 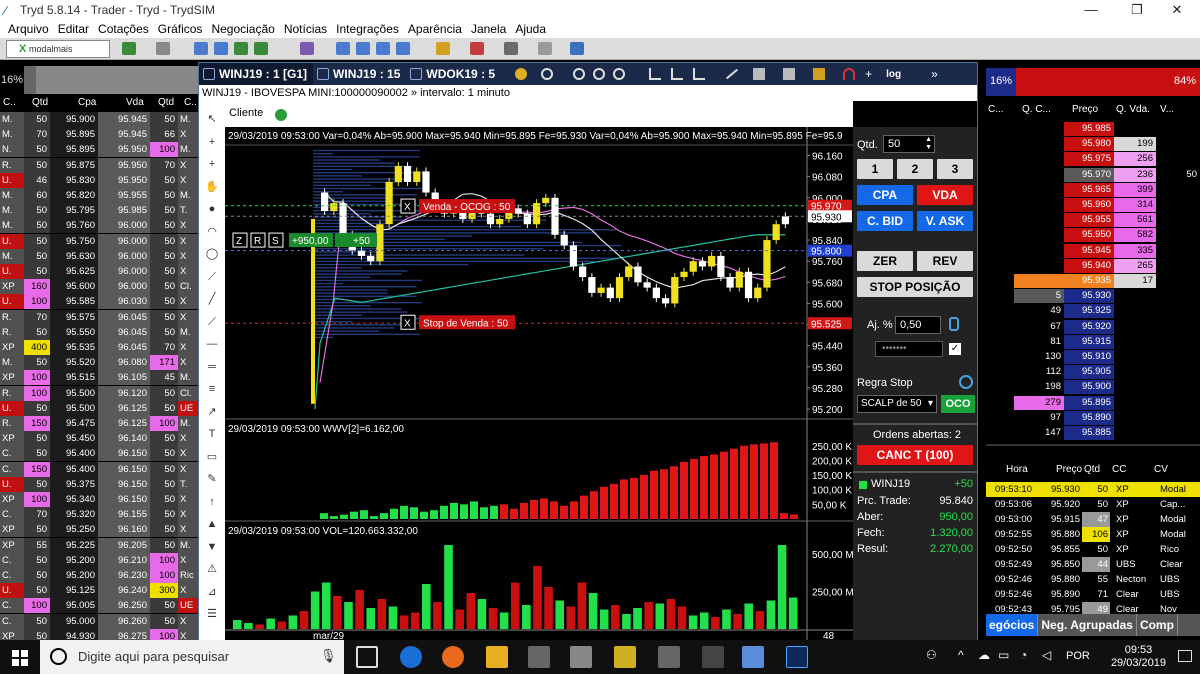 What do you see at coordinates (915, 455) in the screenshot?
I see `cancel-all-button: CANC T (100)` at bounding box center [915, 455].